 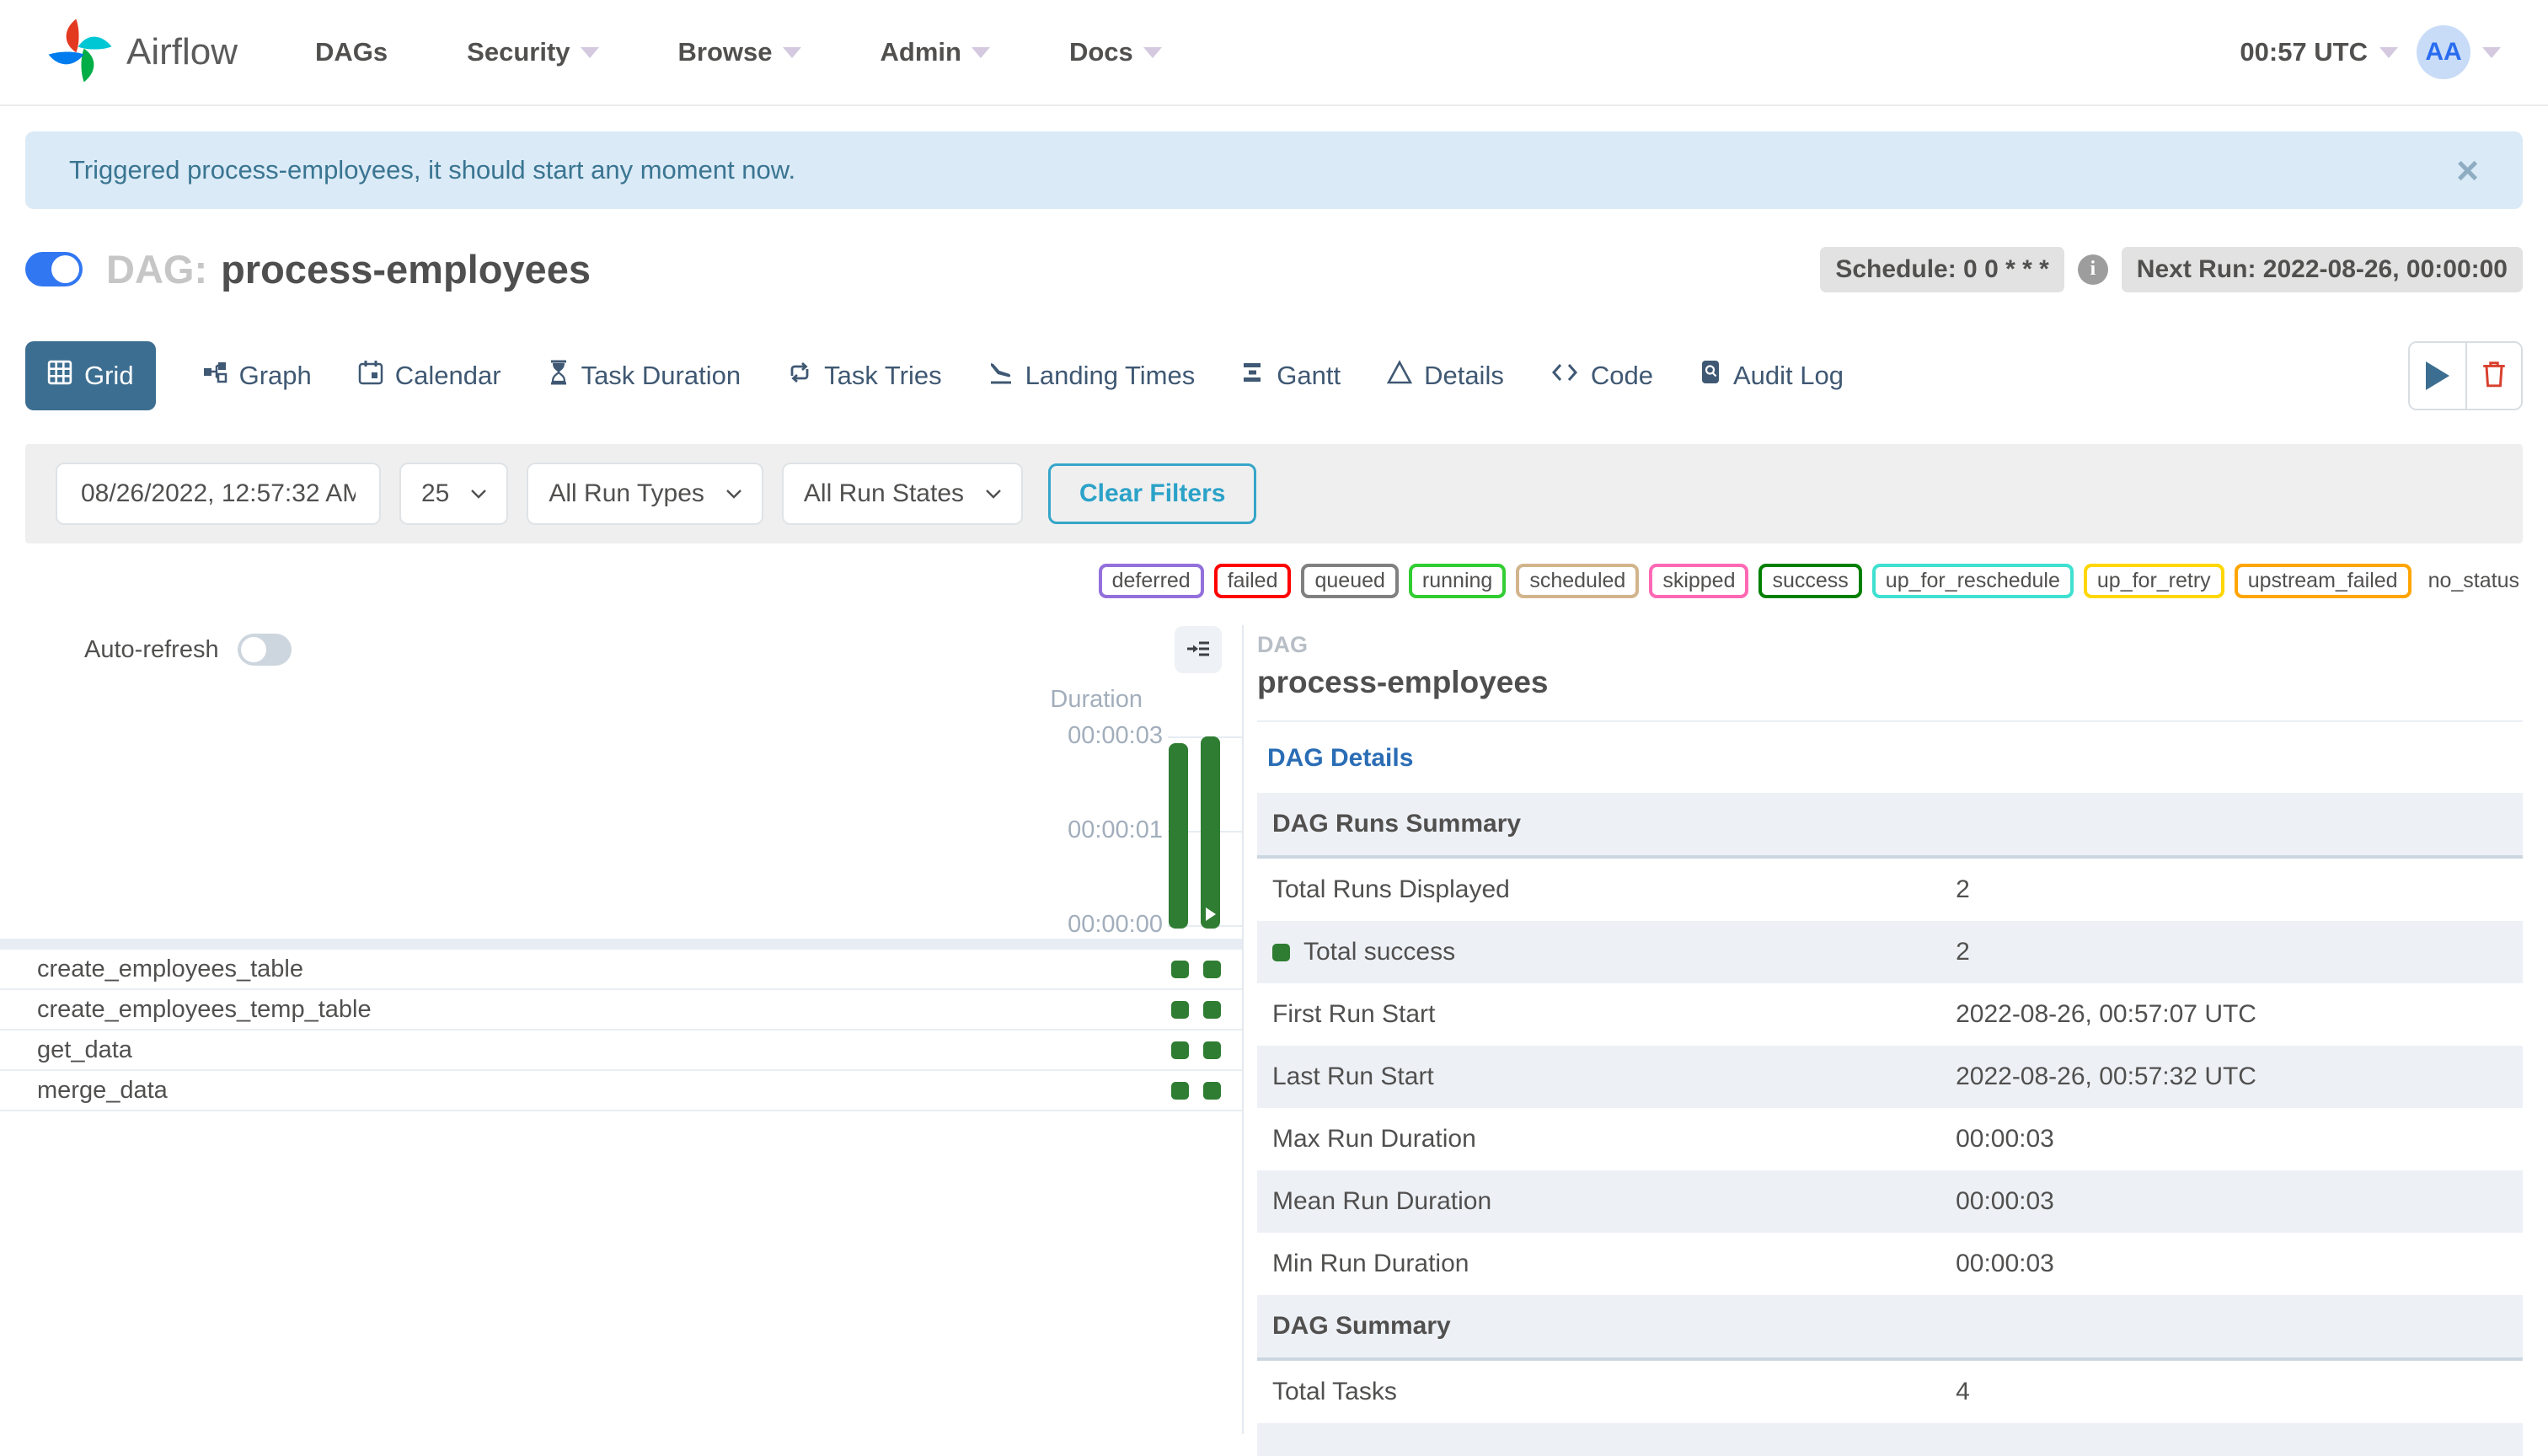 I want to click on brand-name: Airflow, so click(x=182, y=51).